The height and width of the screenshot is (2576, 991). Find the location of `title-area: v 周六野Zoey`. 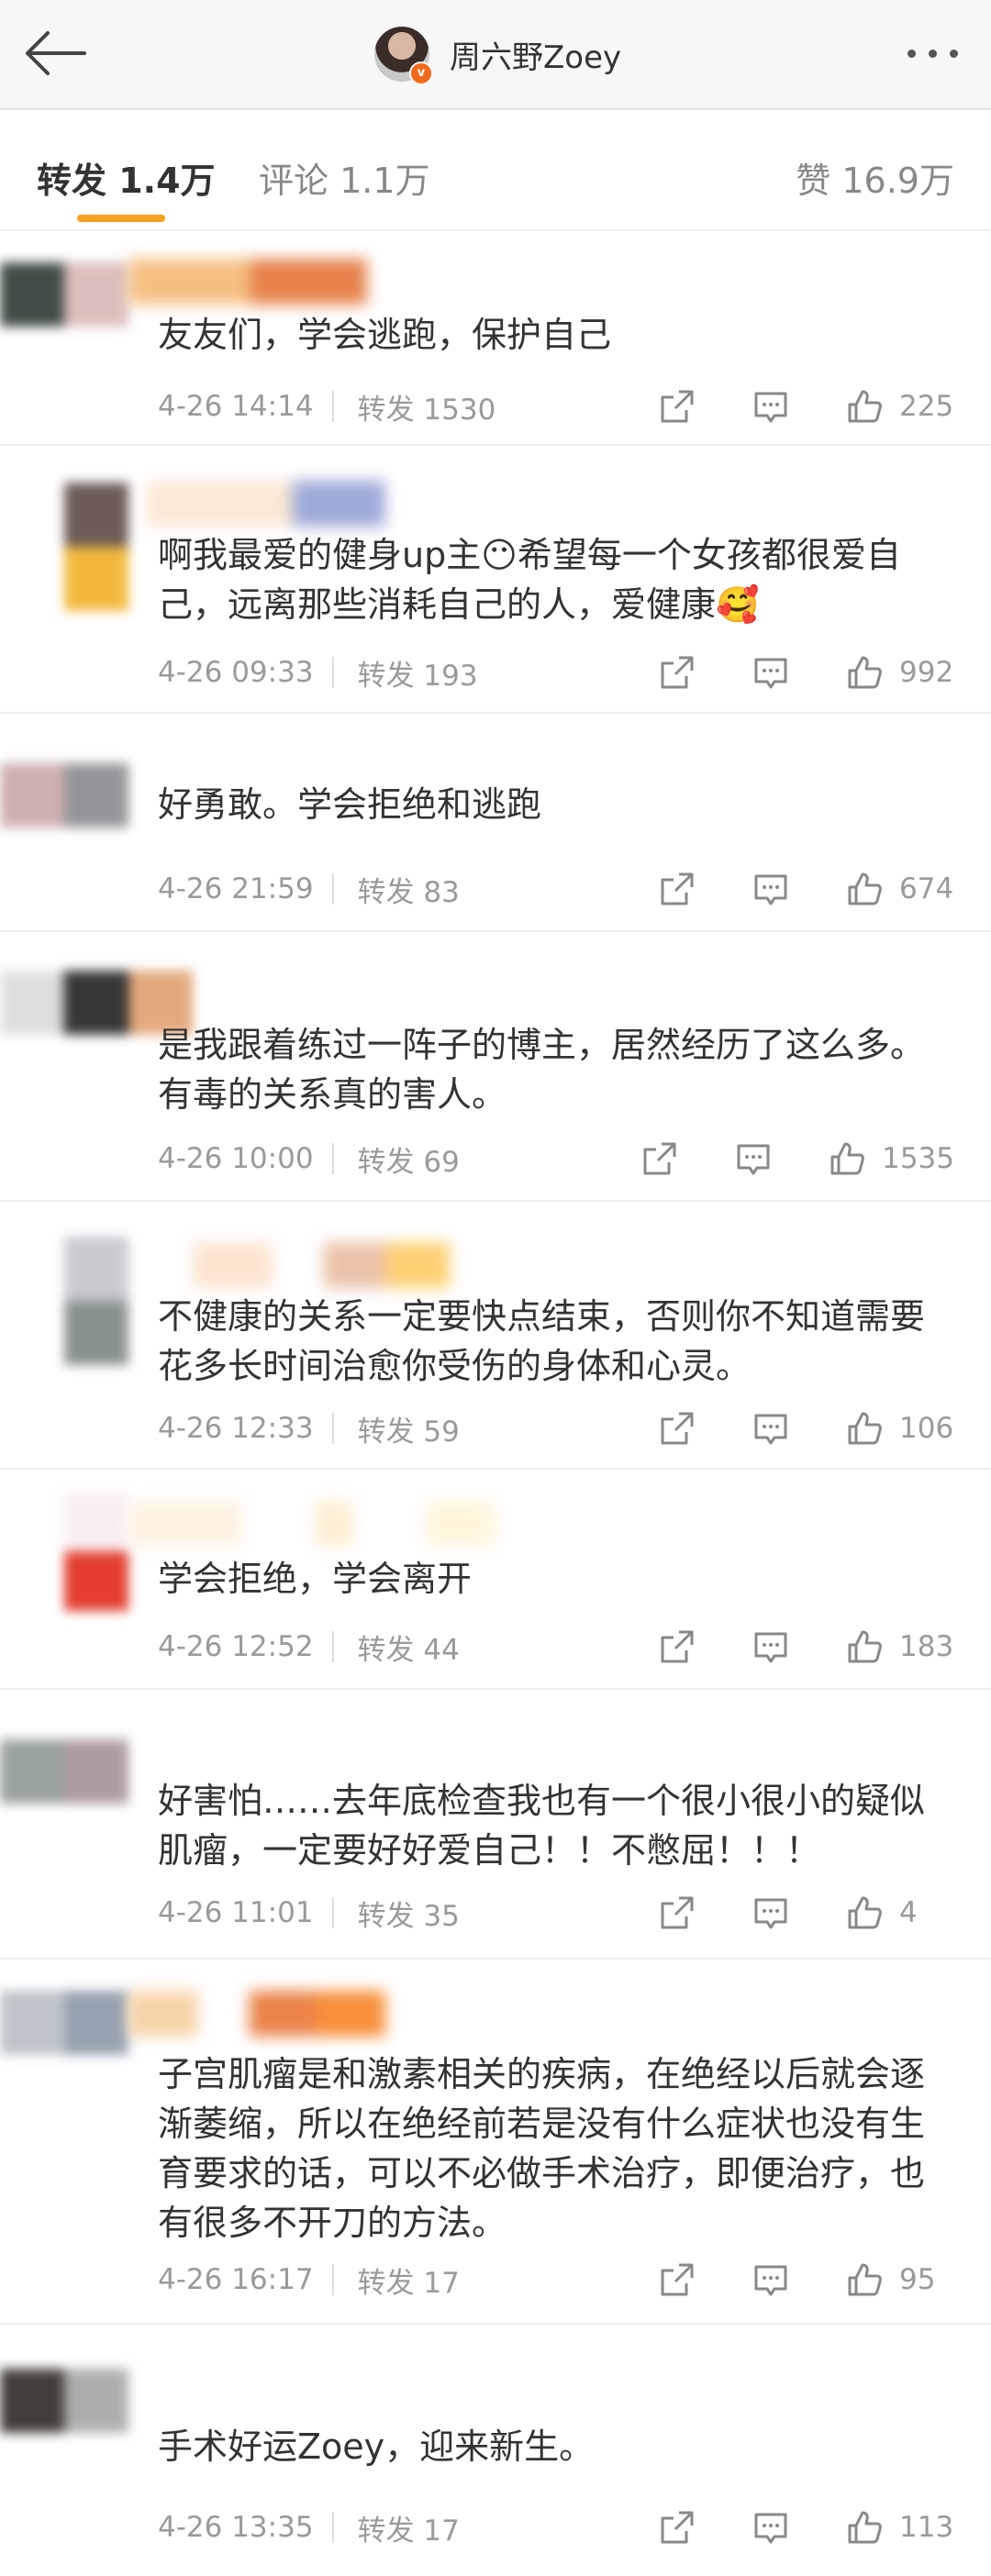

title-area: v 周六野Zoey is located at coordinates (497, 54).